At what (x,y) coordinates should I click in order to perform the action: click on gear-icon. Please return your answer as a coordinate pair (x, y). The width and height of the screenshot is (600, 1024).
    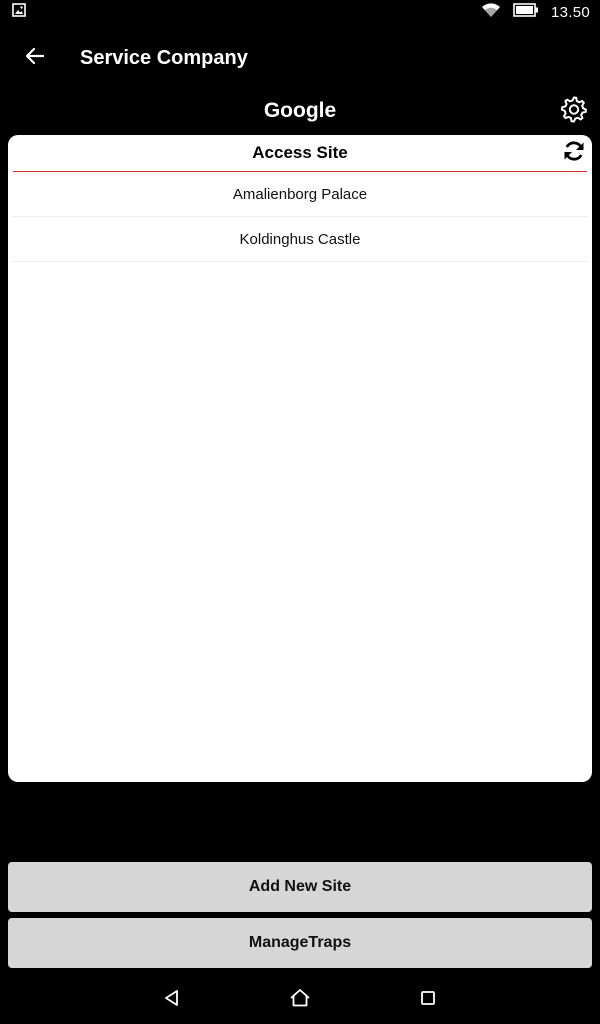
    Looking at the image, I should click on (574, 111).